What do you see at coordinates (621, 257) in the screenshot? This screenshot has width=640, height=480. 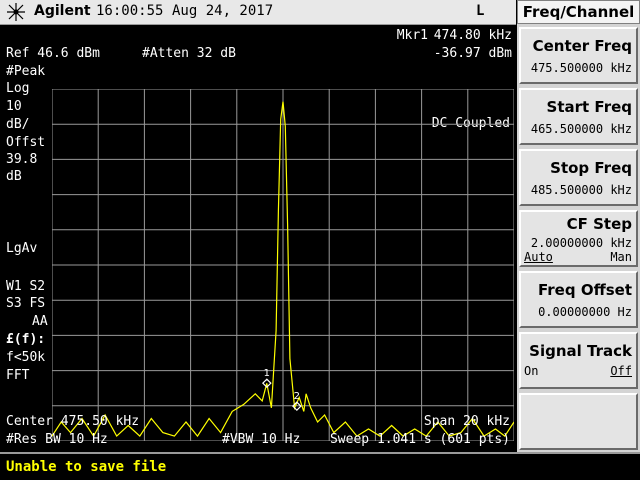 I see `cf-step-man-option: Man` at bounding box center [621, 257].